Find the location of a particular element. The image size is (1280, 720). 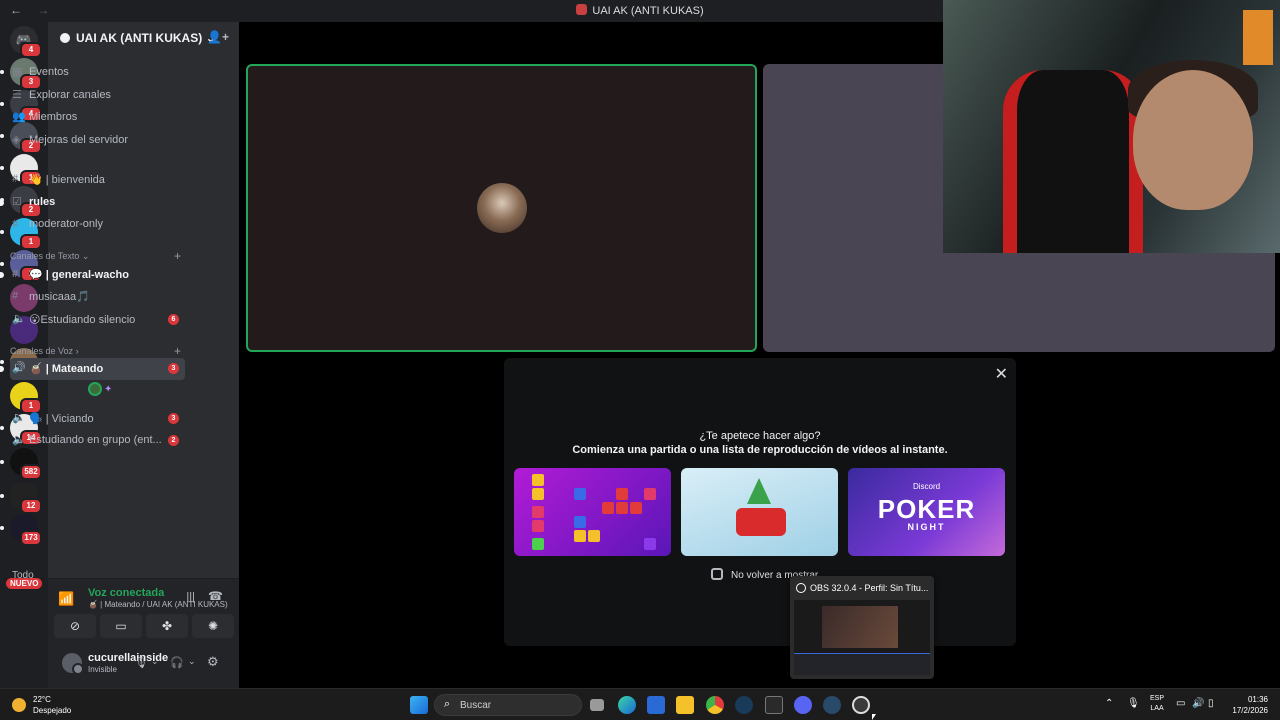

channel-label: rules is located at coordinates (42, 202).